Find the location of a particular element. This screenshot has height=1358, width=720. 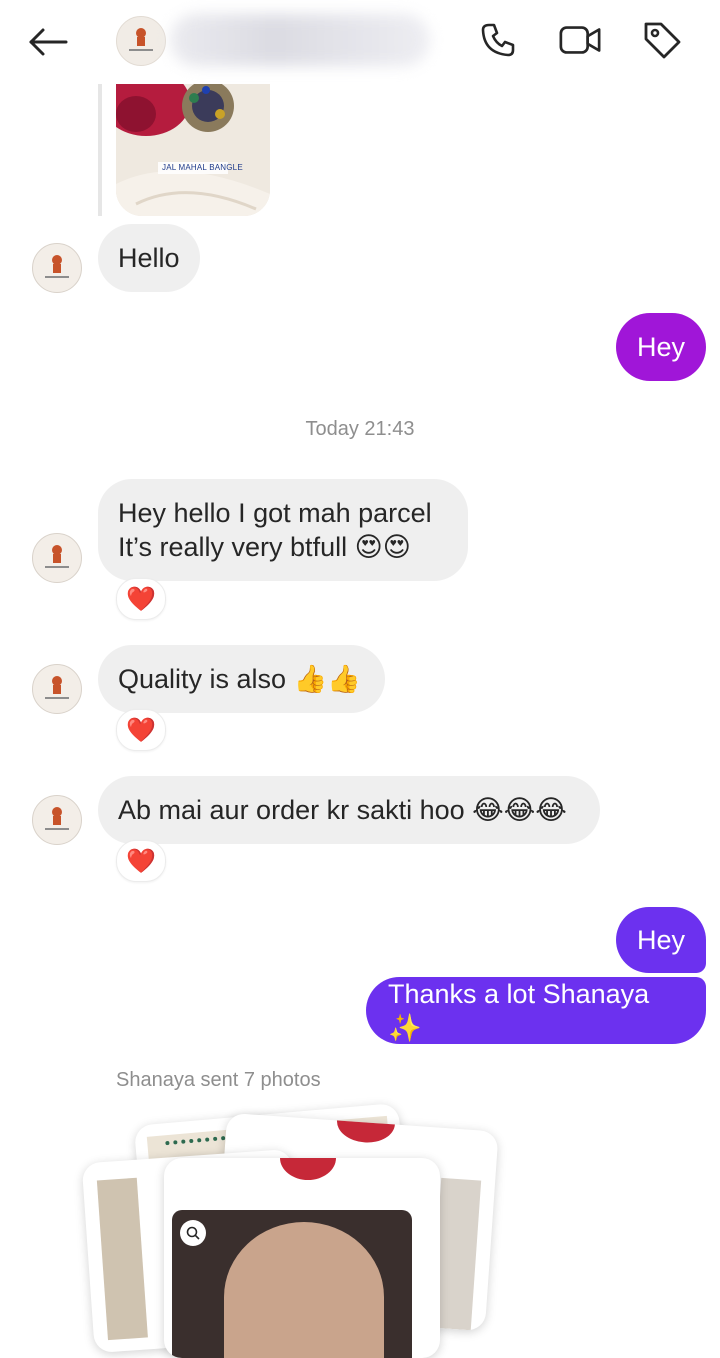

shared-post is located at coordinates (100, 150).